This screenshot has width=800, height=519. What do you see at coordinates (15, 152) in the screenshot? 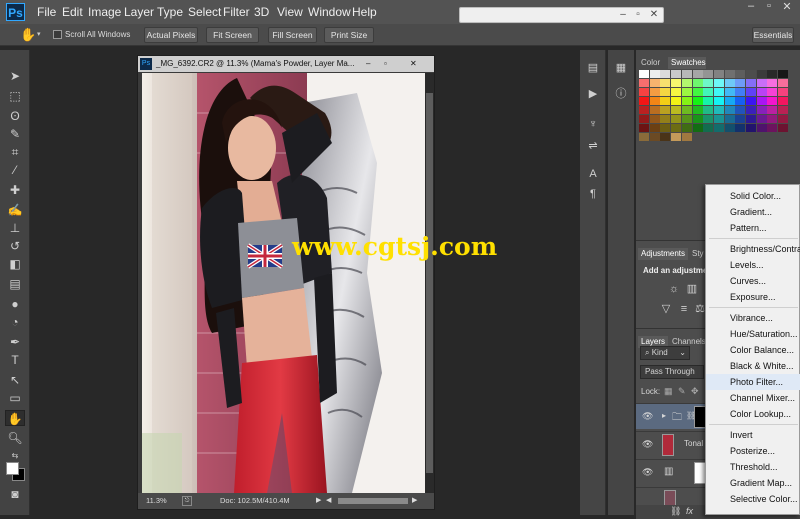
I see `crop-tool-icon: ⌗` at bounding box center [15, 152].